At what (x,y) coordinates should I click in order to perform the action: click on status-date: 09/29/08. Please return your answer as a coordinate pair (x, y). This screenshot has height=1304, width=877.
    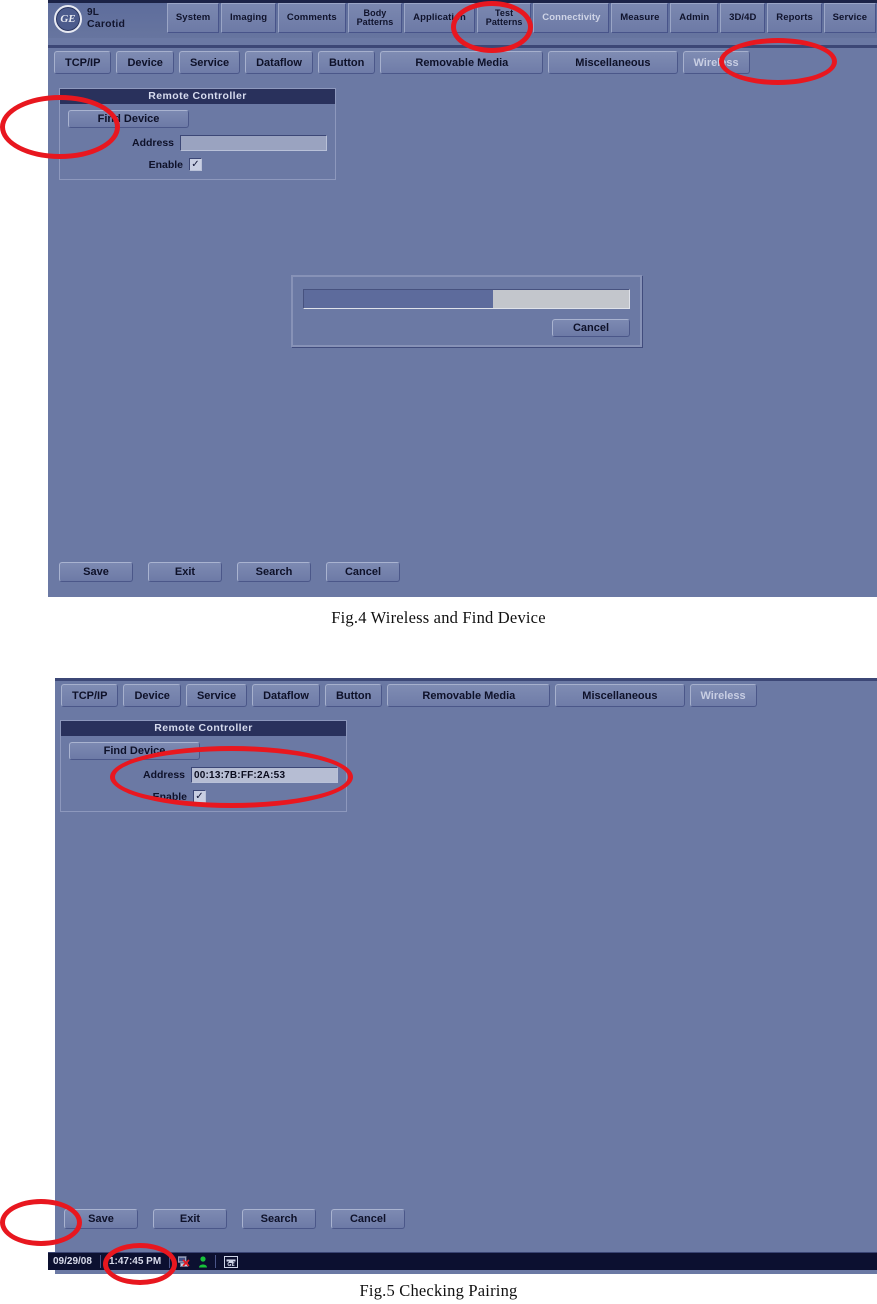
    Looking at the image, I should click on (72, 1261).